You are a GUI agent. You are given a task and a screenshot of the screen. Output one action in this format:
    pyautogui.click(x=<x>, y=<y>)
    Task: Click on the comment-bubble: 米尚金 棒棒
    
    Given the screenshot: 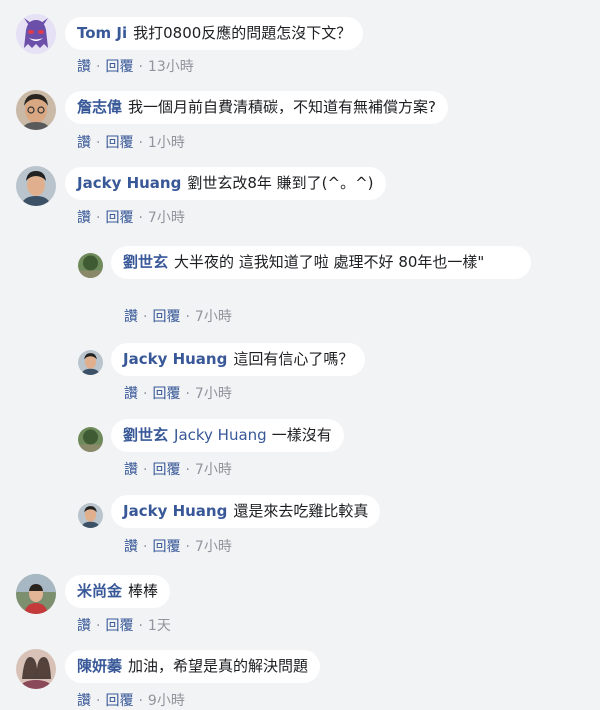 What is the action you would take?
    pyautogui.click(x=118, y=591)
    